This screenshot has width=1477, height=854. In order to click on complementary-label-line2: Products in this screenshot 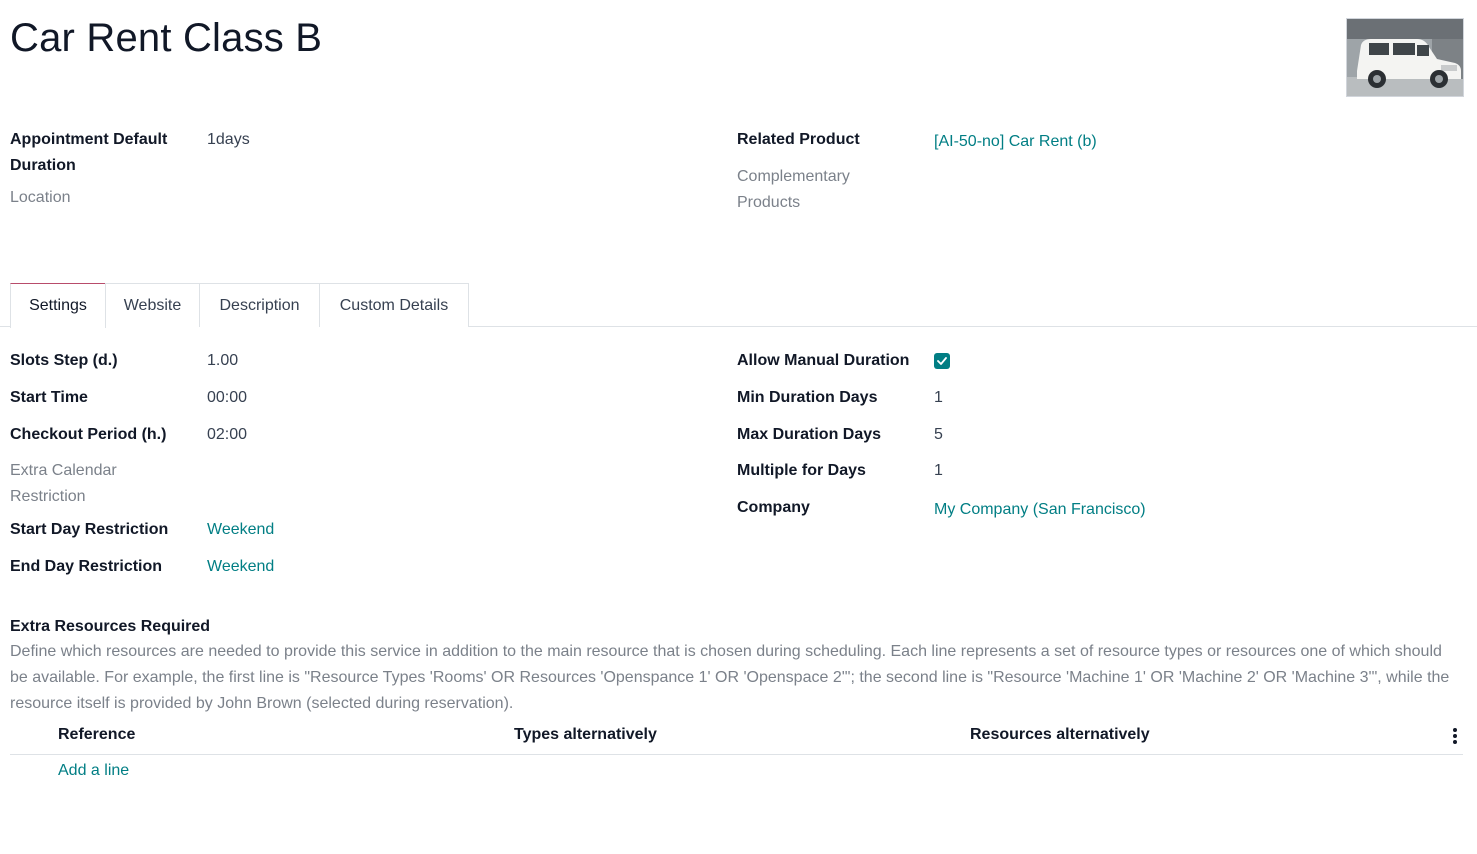, I will do `click(769, 202)`.